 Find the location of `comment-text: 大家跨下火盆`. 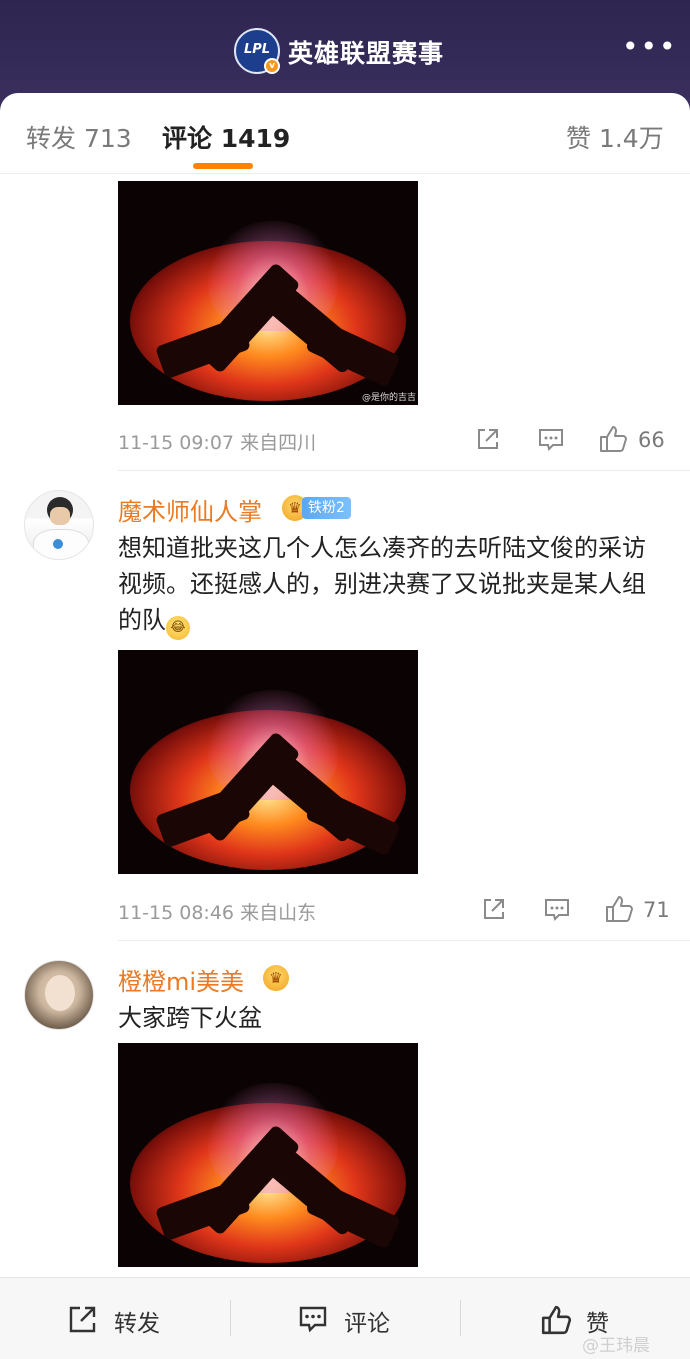

comment-text: 大家跨下火盆 is located at coordinates (190, 1018).